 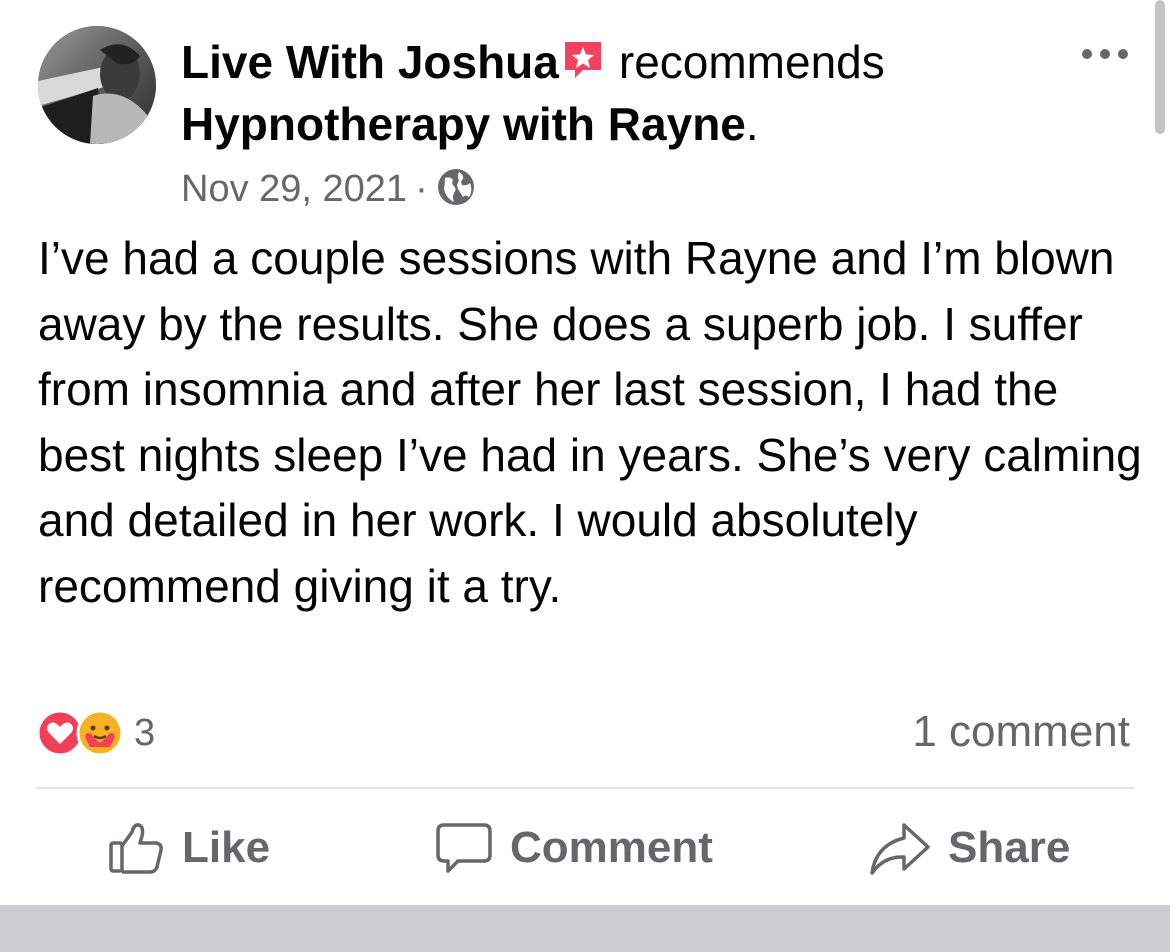 What do you see at coordinates (585, 928) in the screenshot?
I see `feed-separator` at bounding box center [585, 928].